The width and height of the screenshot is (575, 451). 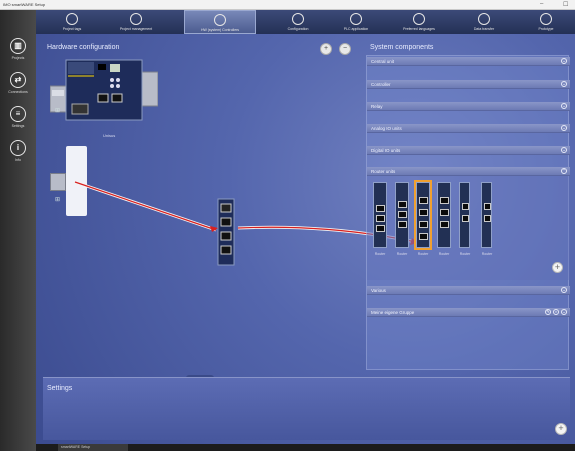 I want to click on taskbar: smartWARE Setup, so click(x=305, y=447).